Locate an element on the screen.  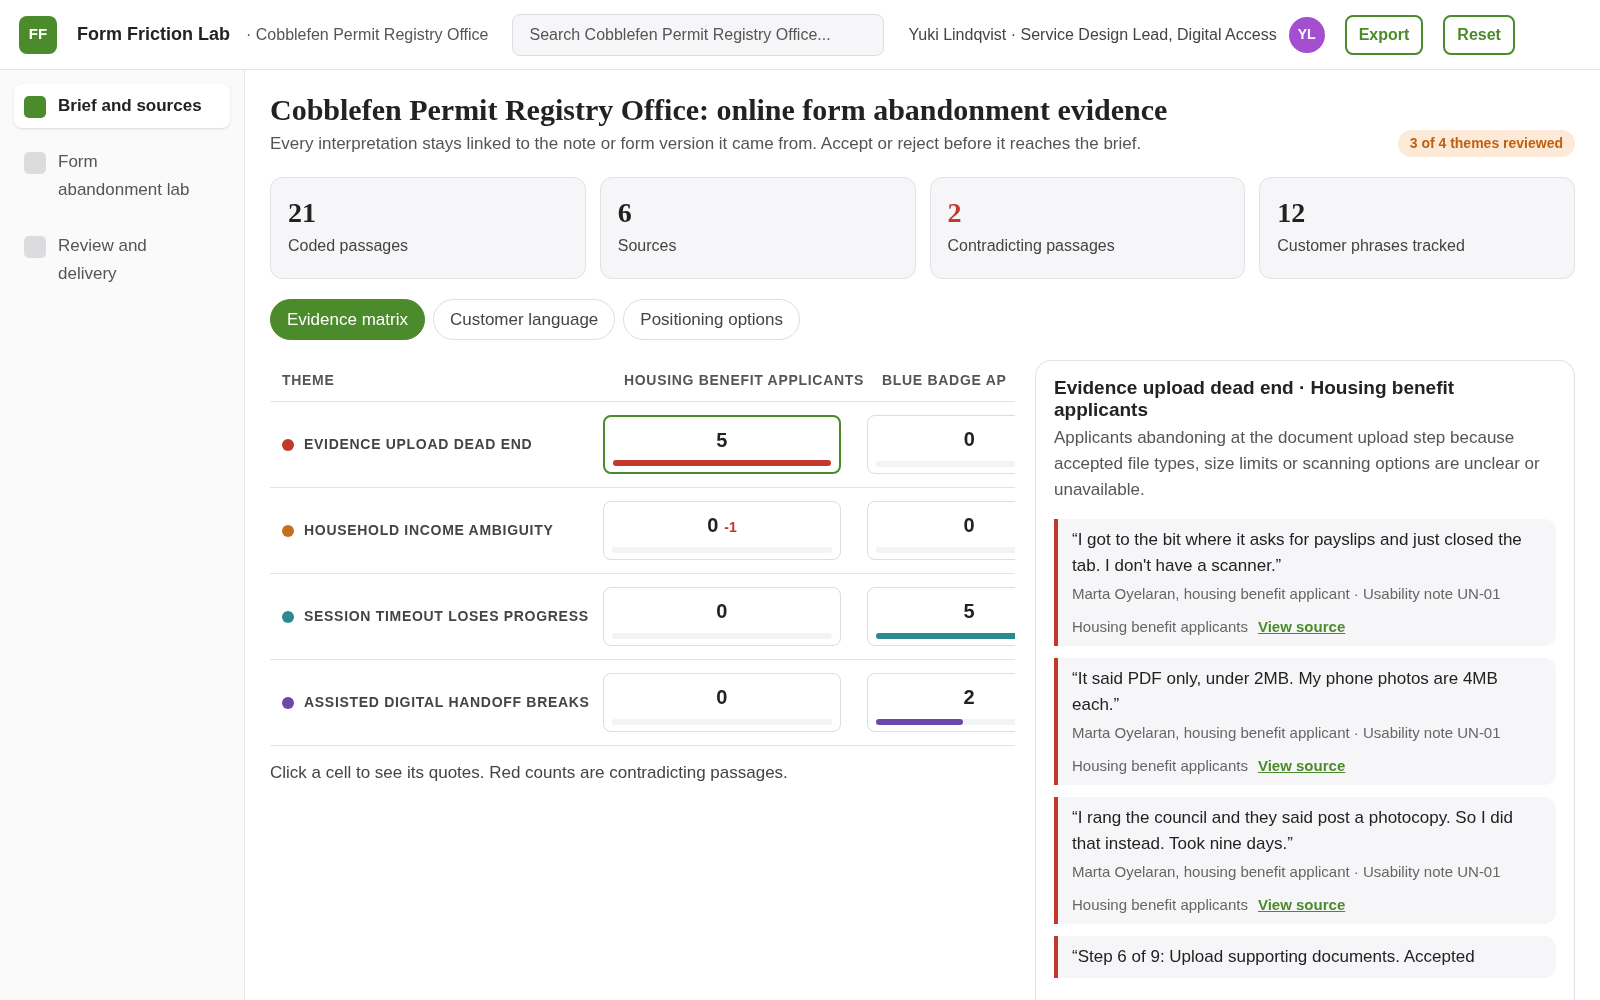
theme-label: EVIDENCE UPLOAD DEAD END is located at coordinates (418, 444).